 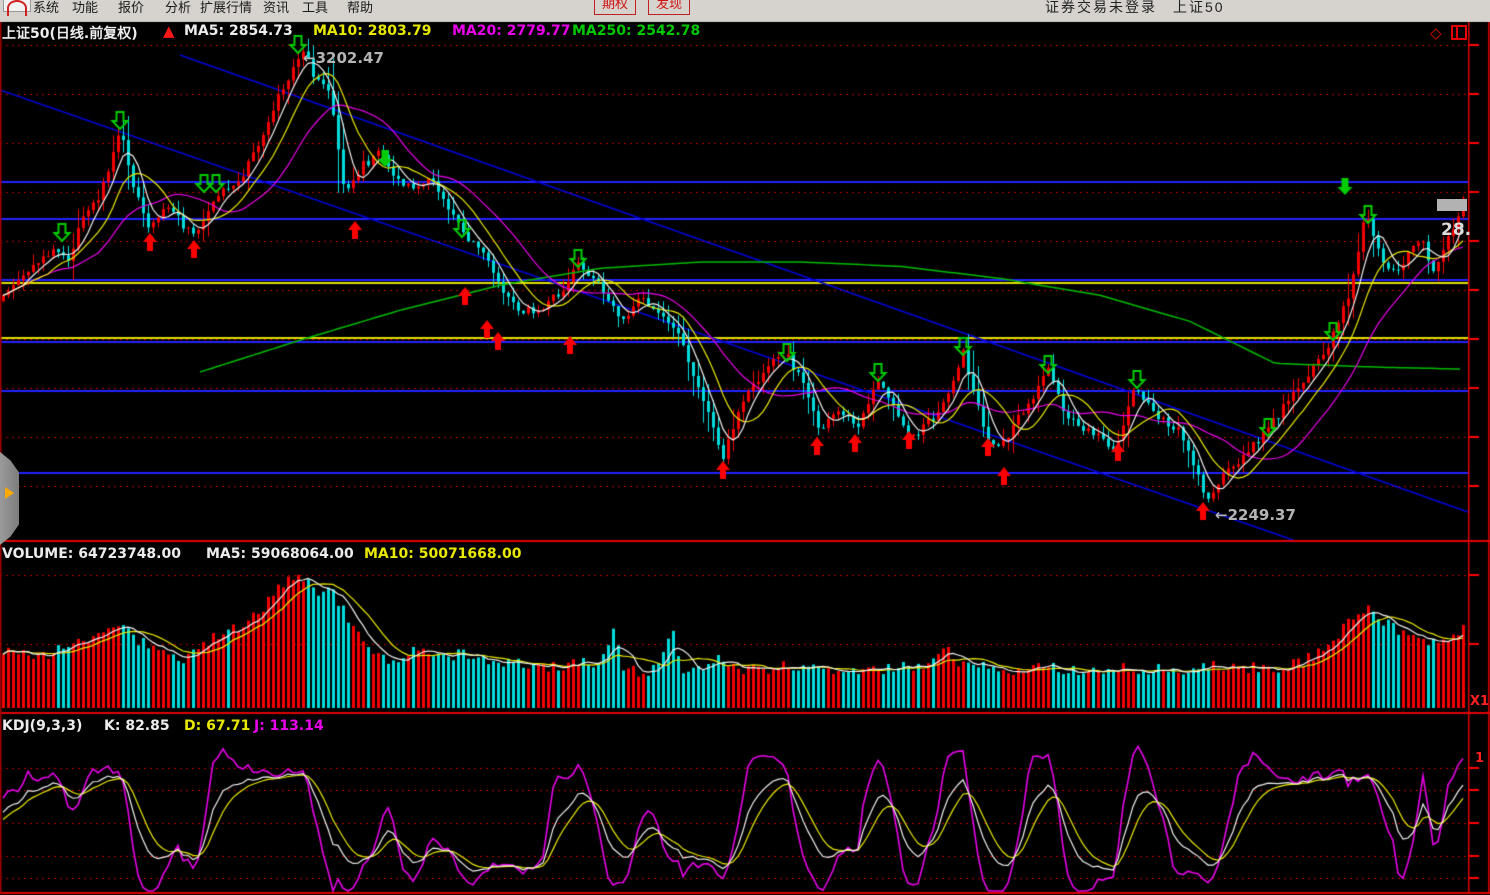 I want to click on menu-item-3: 分析, so click(x=178, y=8).